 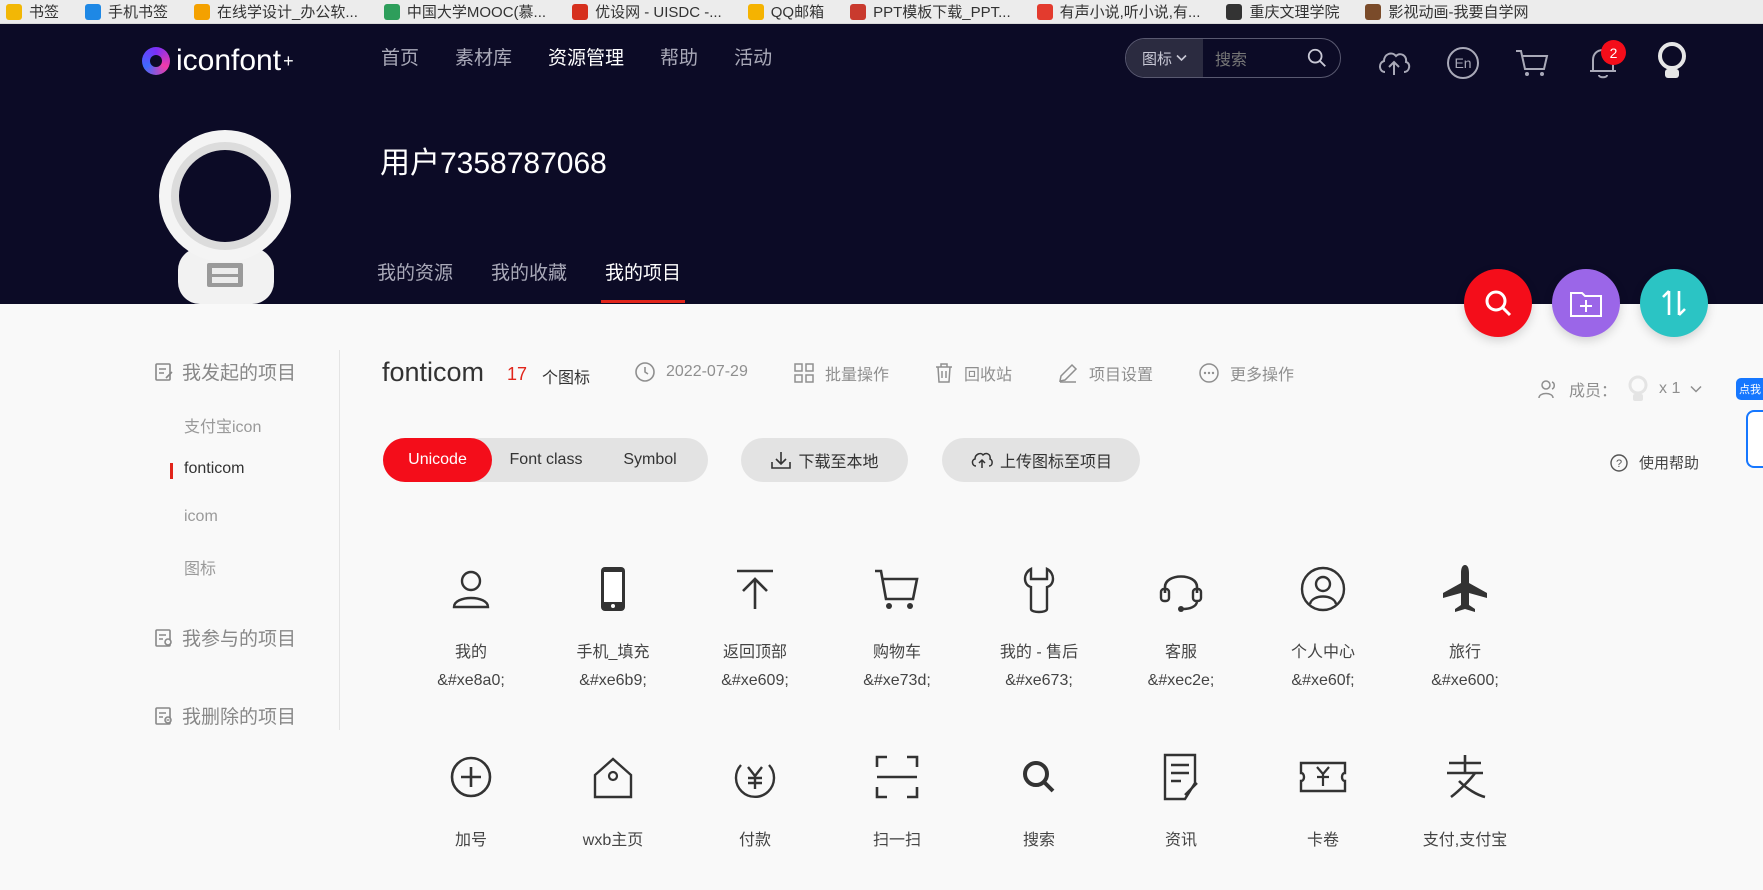 What do you see at coordinates (1039, 800) in the screenshot?
I see `icon-card: 搜索` at bounding box center [1039, 800].